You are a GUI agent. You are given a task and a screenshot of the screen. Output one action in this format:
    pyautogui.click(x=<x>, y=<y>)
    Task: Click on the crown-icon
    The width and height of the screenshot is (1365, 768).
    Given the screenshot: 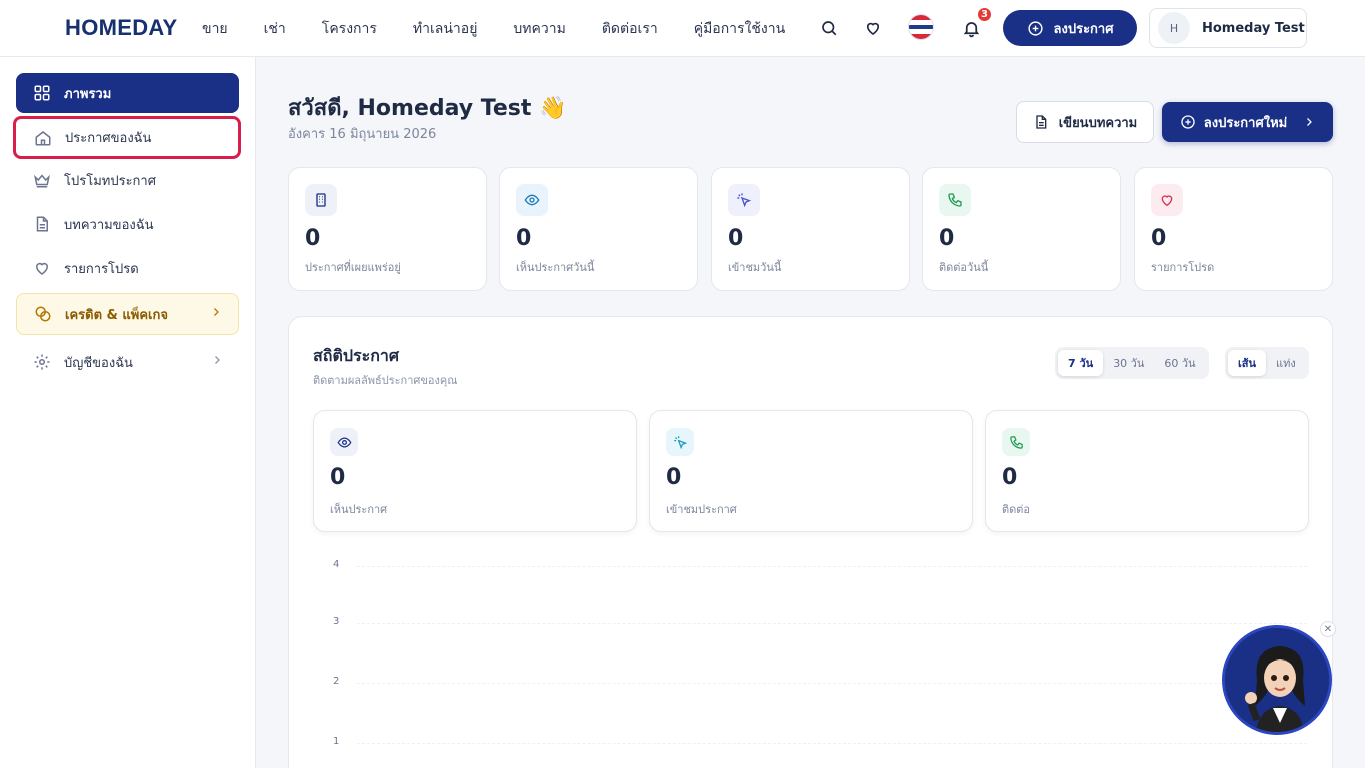 What is the action you would take?
    pyautogui.click(x=42, y=180)
    